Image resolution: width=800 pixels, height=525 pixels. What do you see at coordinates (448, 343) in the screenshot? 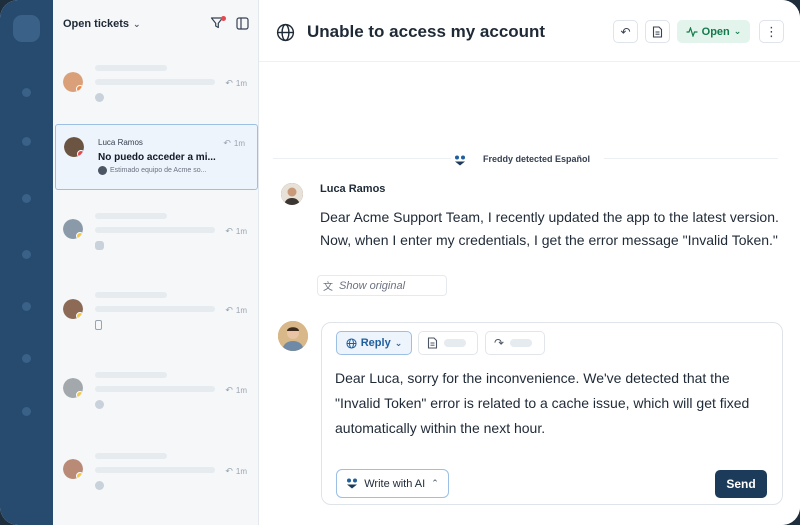
I see `add-note-button` at bounding box center [448, 343].